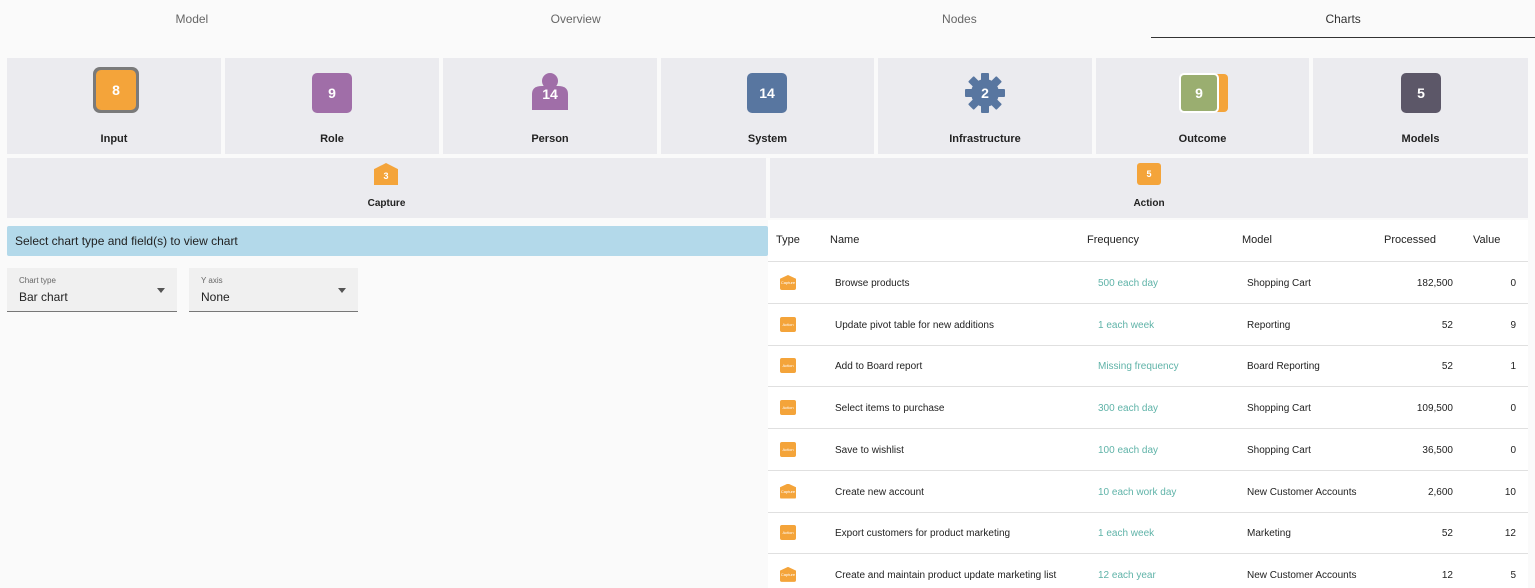  Describe the element at coordinates (1513, 575) in the screenshot. I see `row-value: 5` at that location.